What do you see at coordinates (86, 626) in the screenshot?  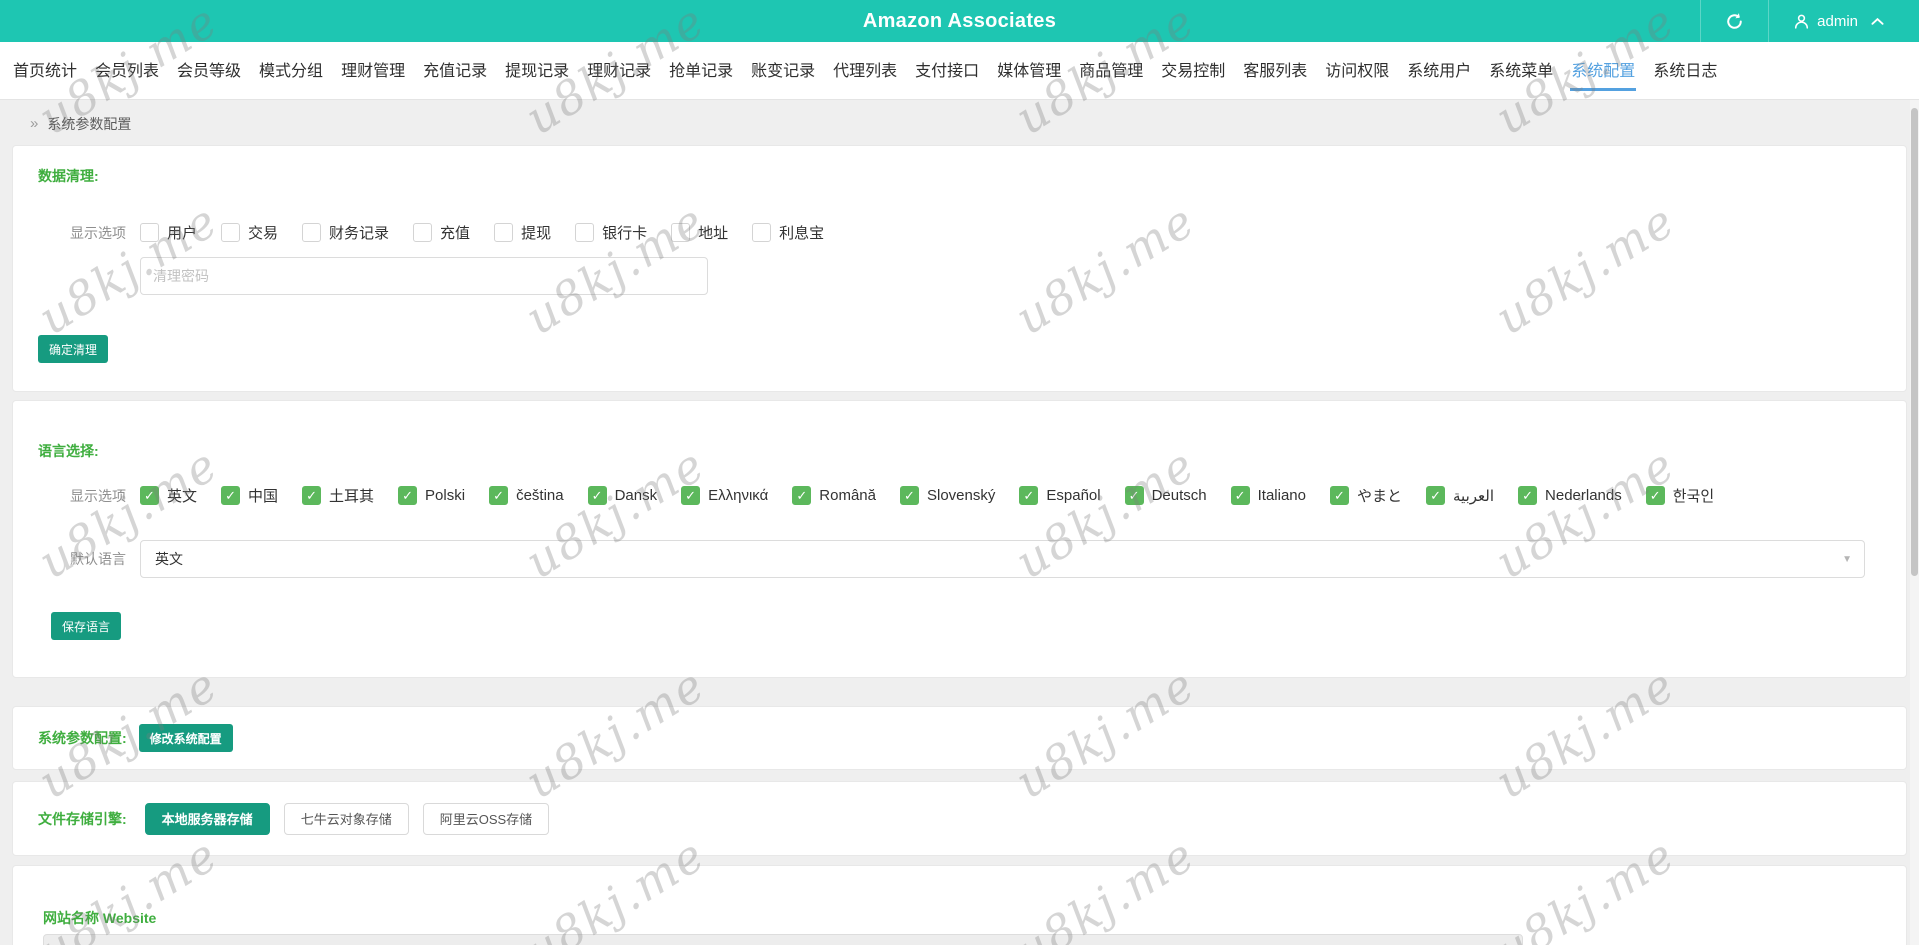 I see `save-language-button: 保存语言` at bounding box center [86, 626].